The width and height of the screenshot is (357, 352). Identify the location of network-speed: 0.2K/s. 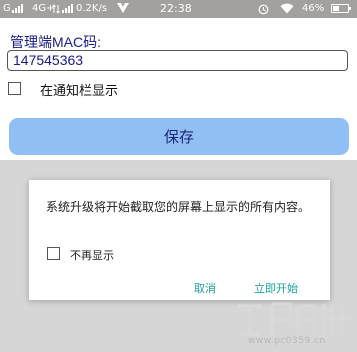
(92, 8).